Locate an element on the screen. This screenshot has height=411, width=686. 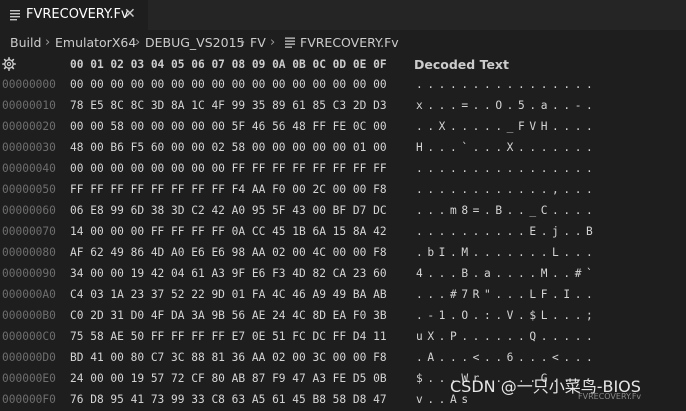
row-offset: 00000010 is located at coordinates (29, 105).